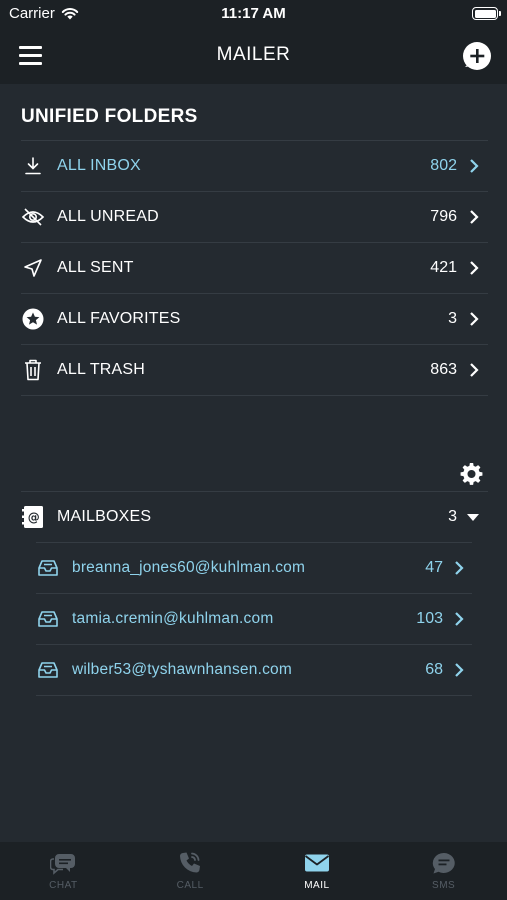 The width and height of the screenshot is (507, 900). Describe the element at coordinates (109, 116) in the screenshot. I see `unified-folders-title: UNIFIED FOLDERS` at that location.